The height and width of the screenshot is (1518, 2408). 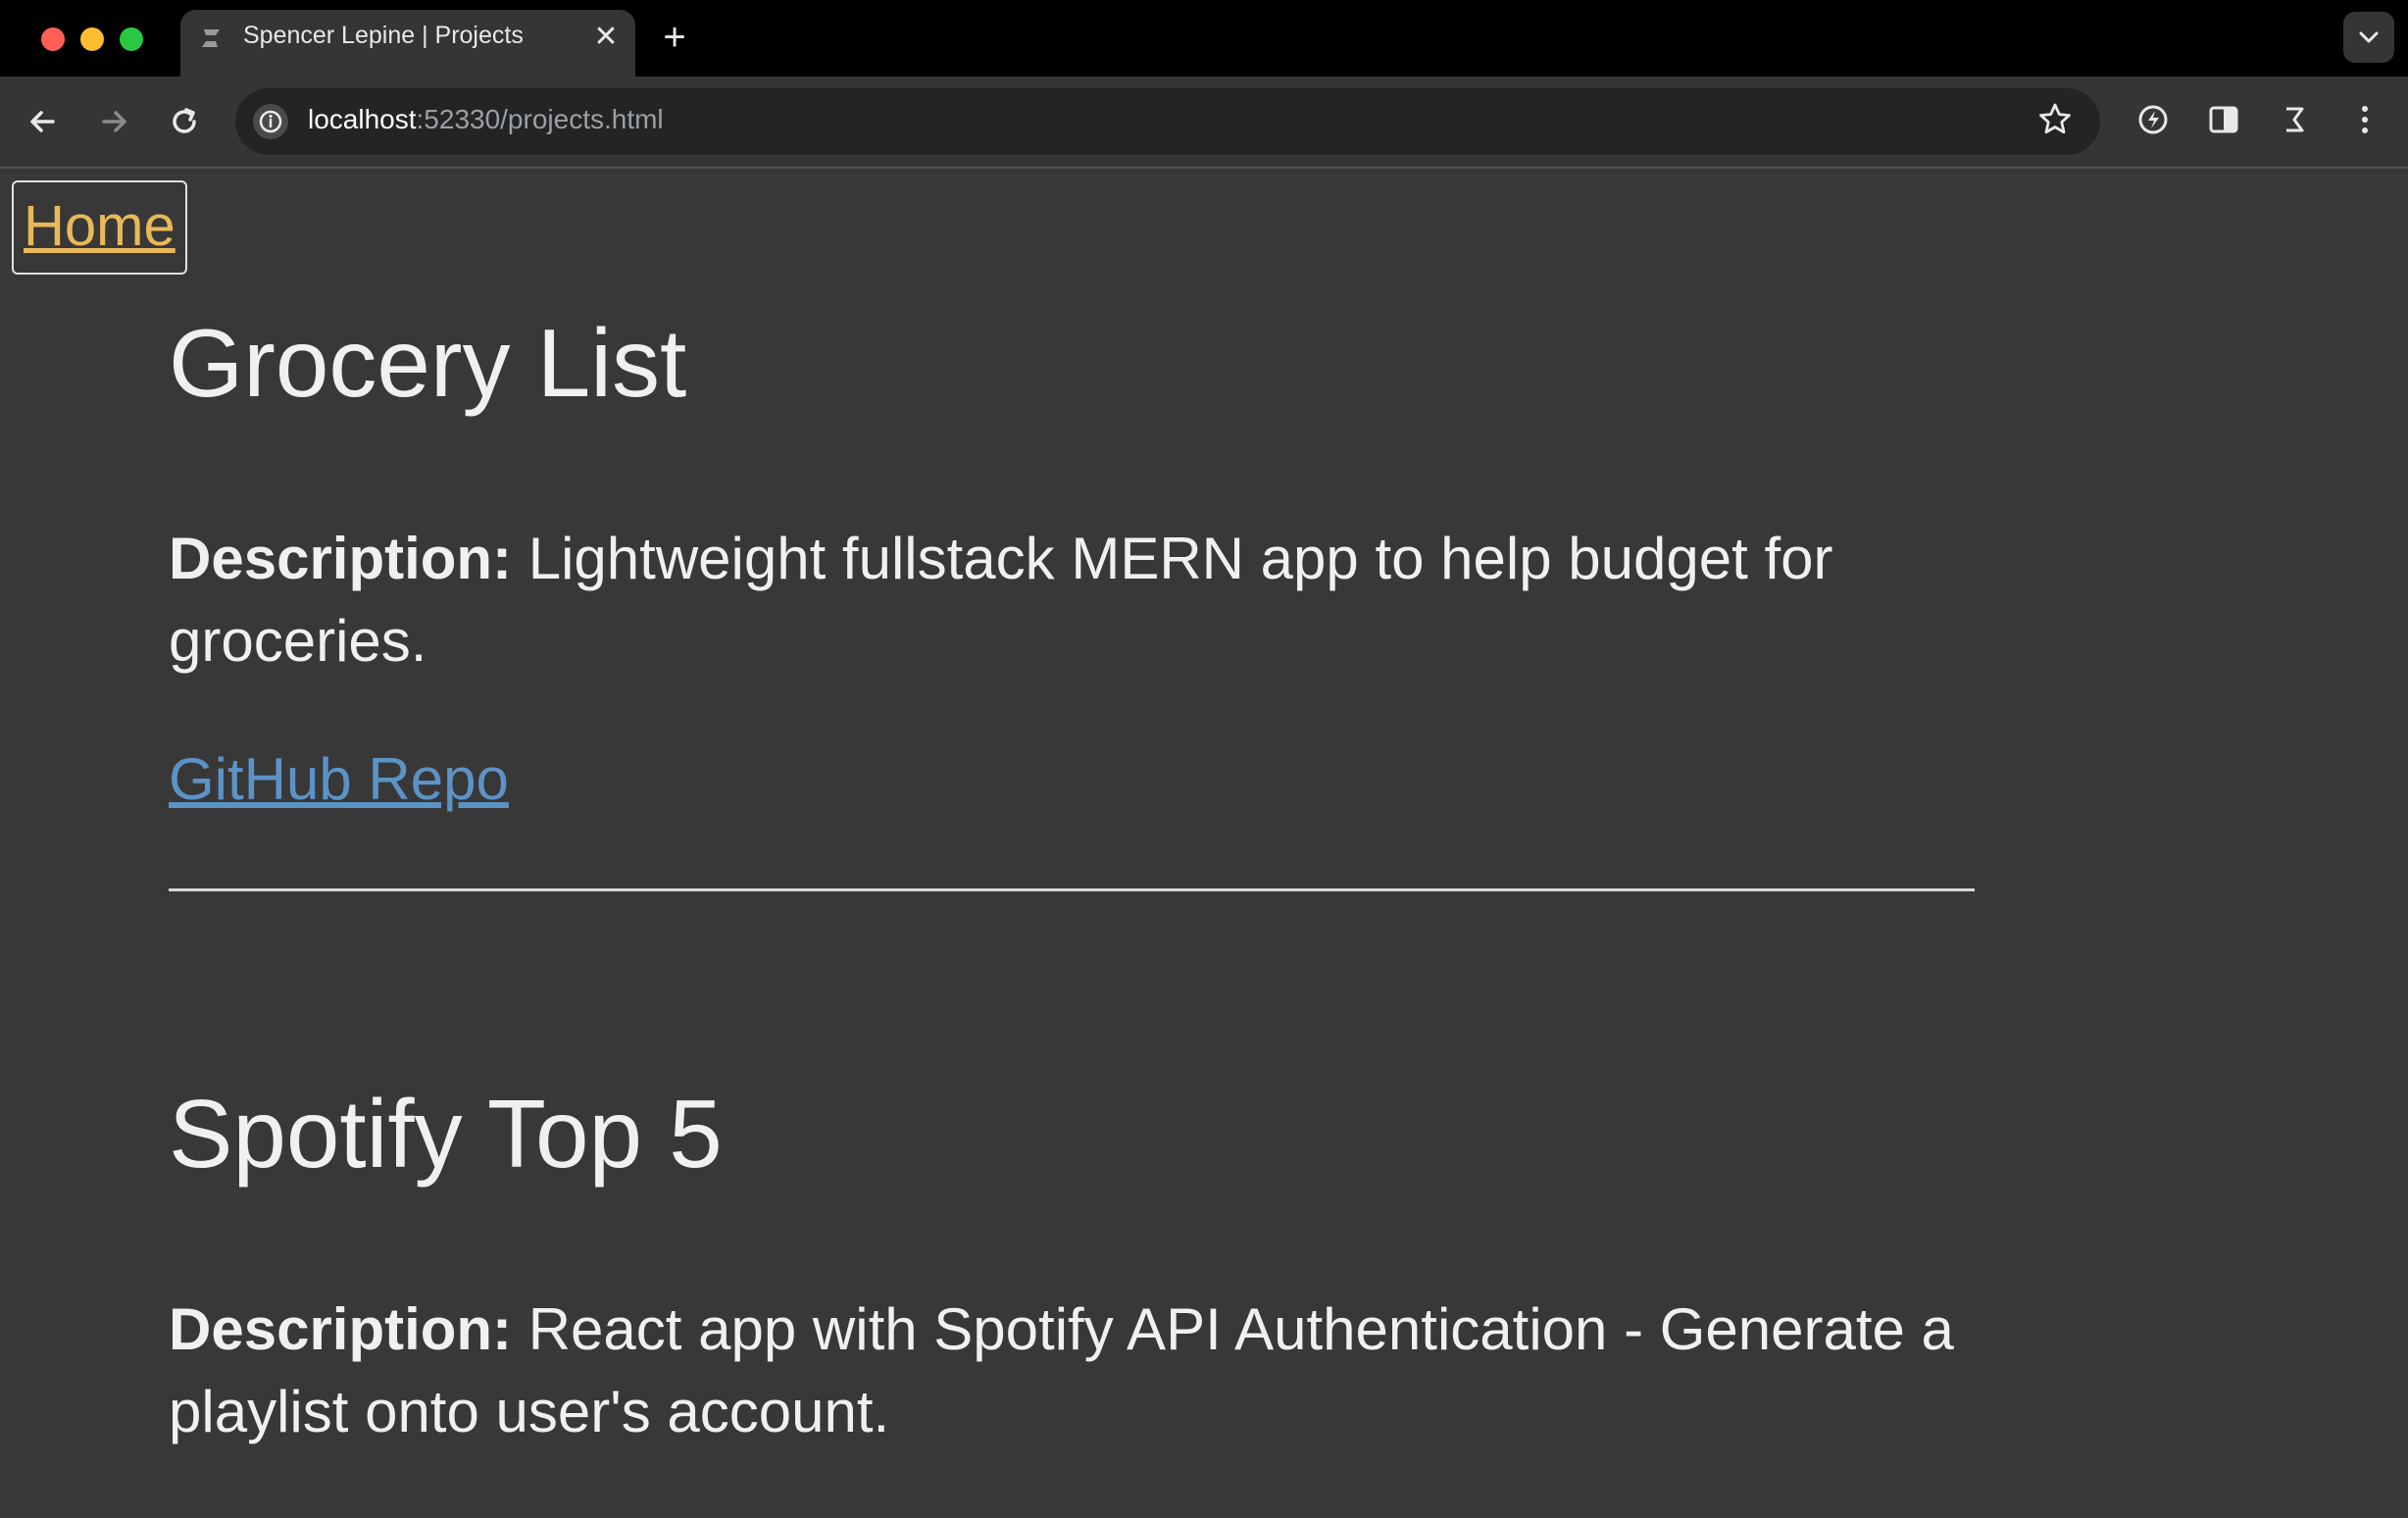 I want to click on close-window-button, so click(x=53, y=39).